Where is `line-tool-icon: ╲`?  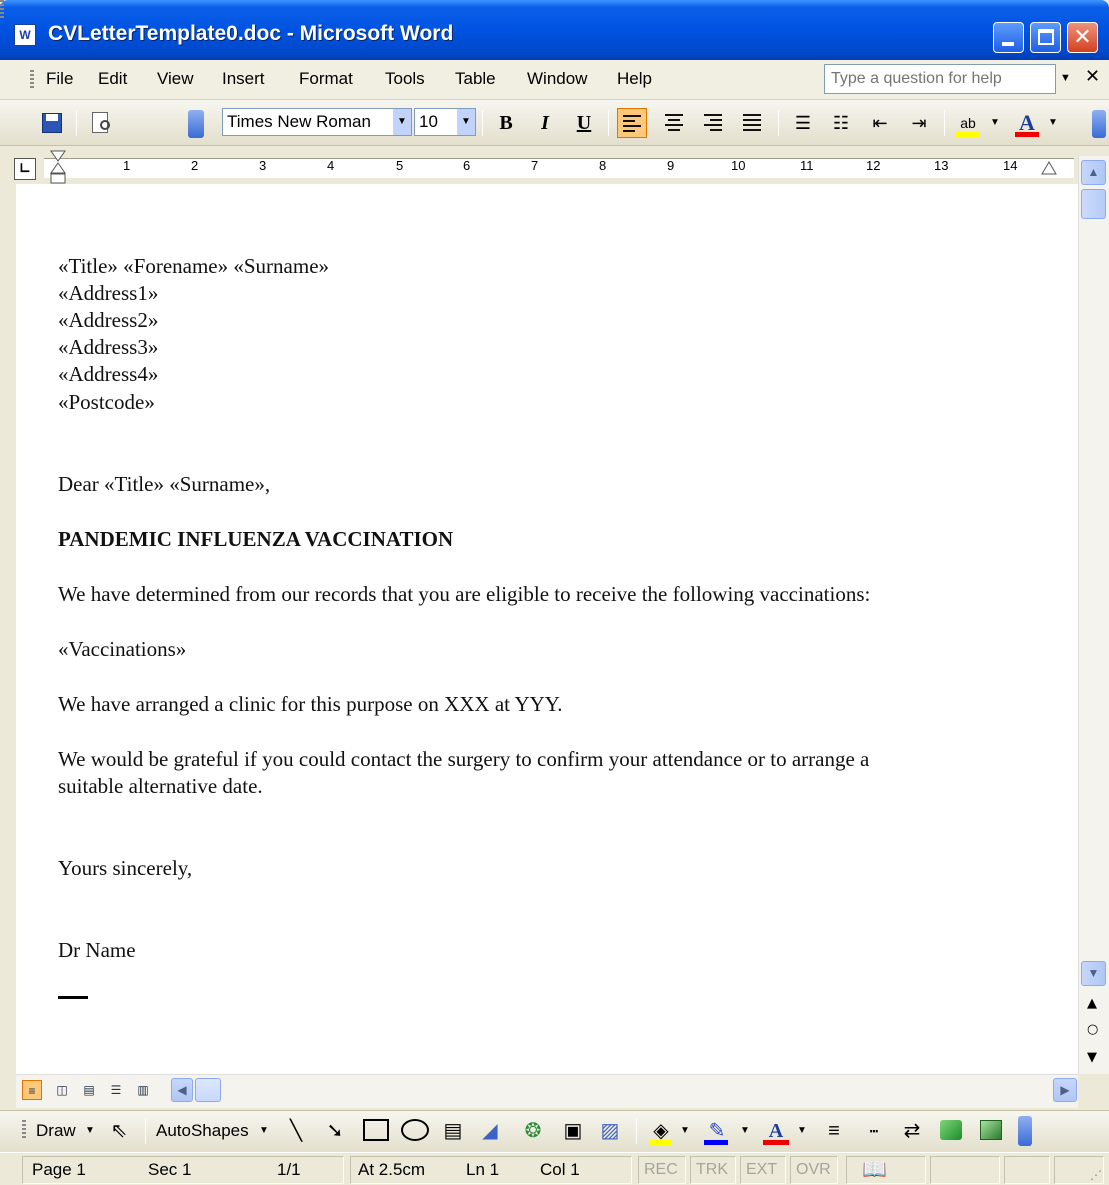
line-tool-icon: ╲ is located at coordinates (296, 1131).